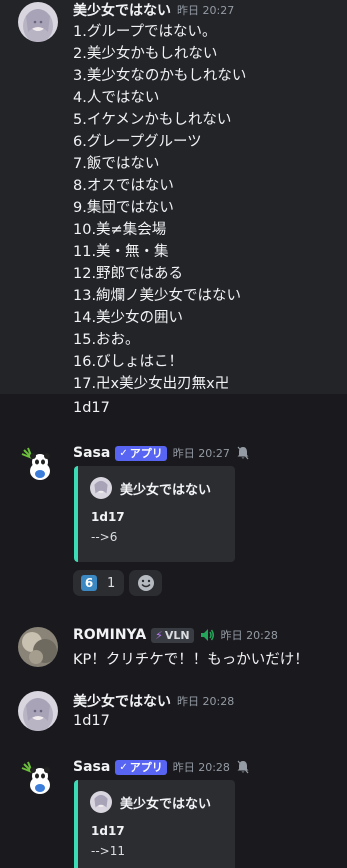  I want to click on list-item: 8.オスではない, so click(123, 186).